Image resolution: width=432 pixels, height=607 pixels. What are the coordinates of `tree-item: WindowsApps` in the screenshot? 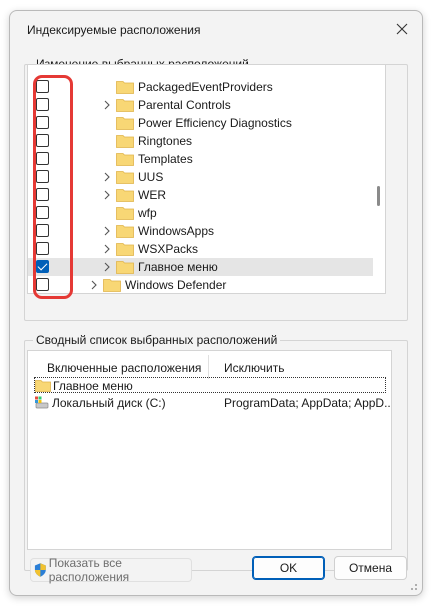 It's located at (200, 231).